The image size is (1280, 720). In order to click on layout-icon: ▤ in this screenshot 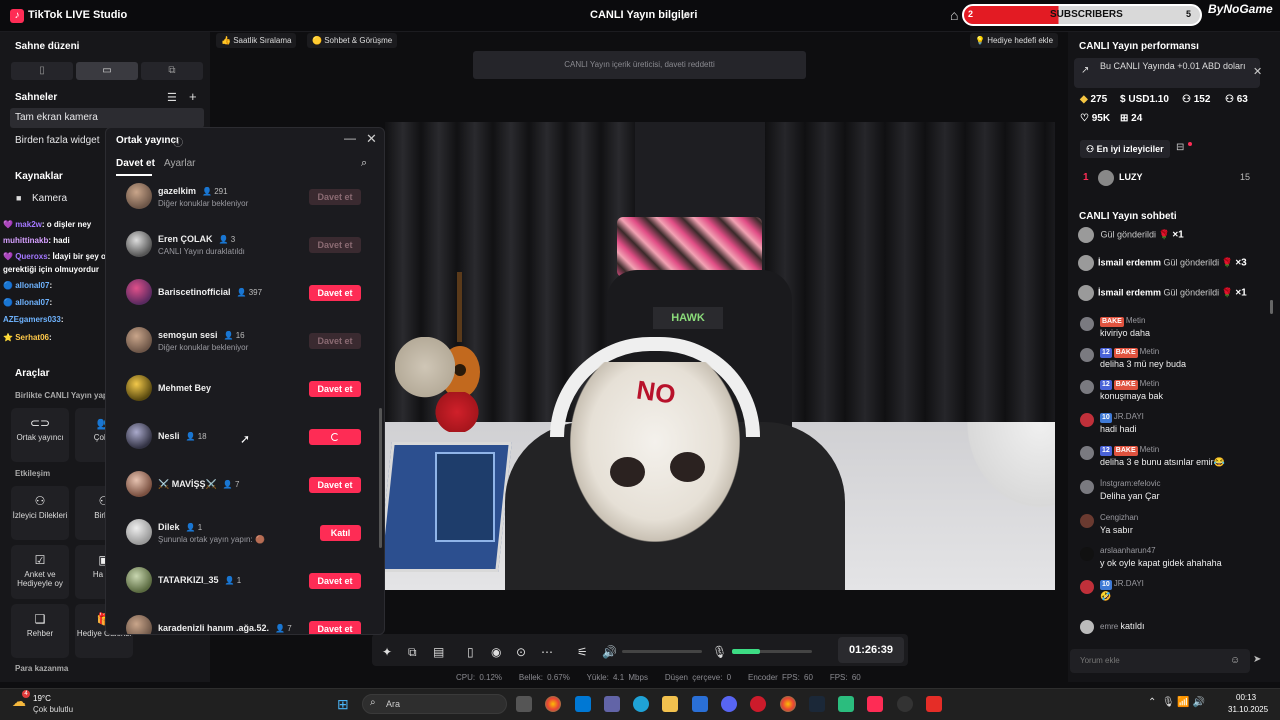, I will do `click(438, 652)`.